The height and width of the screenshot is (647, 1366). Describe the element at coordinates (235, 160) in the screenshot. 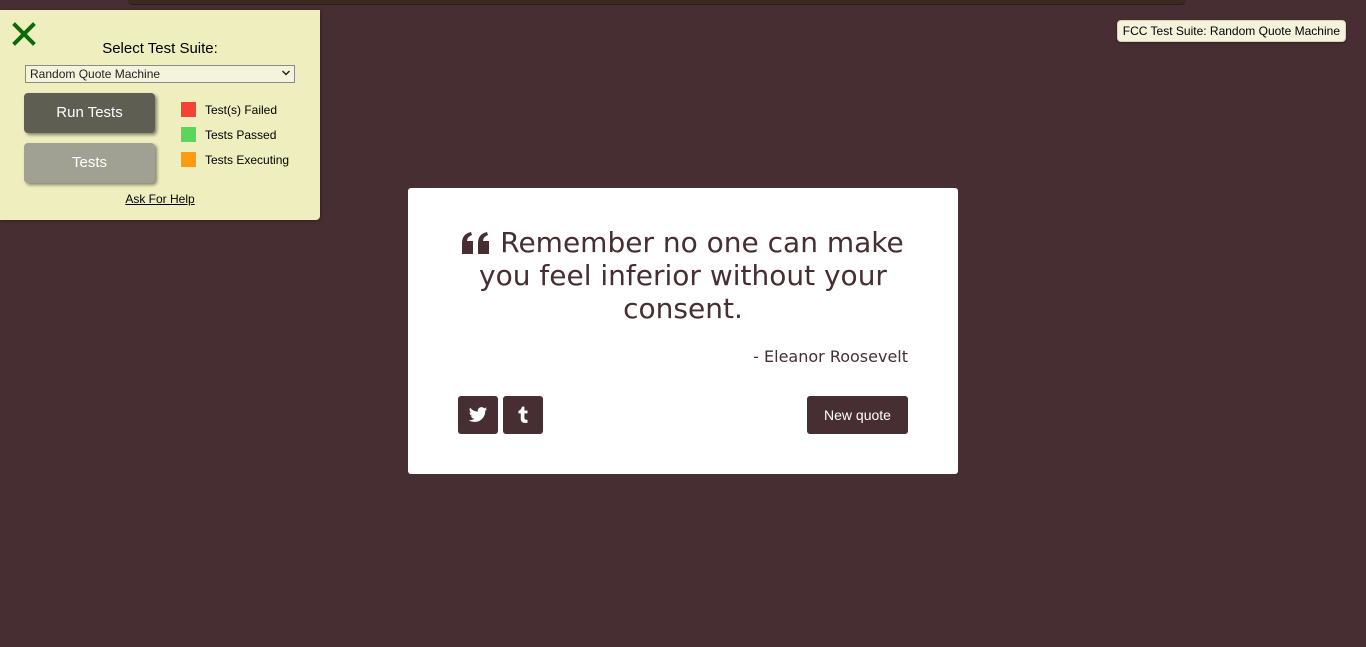

I see `legend-executing: Tests Executing` at that location.